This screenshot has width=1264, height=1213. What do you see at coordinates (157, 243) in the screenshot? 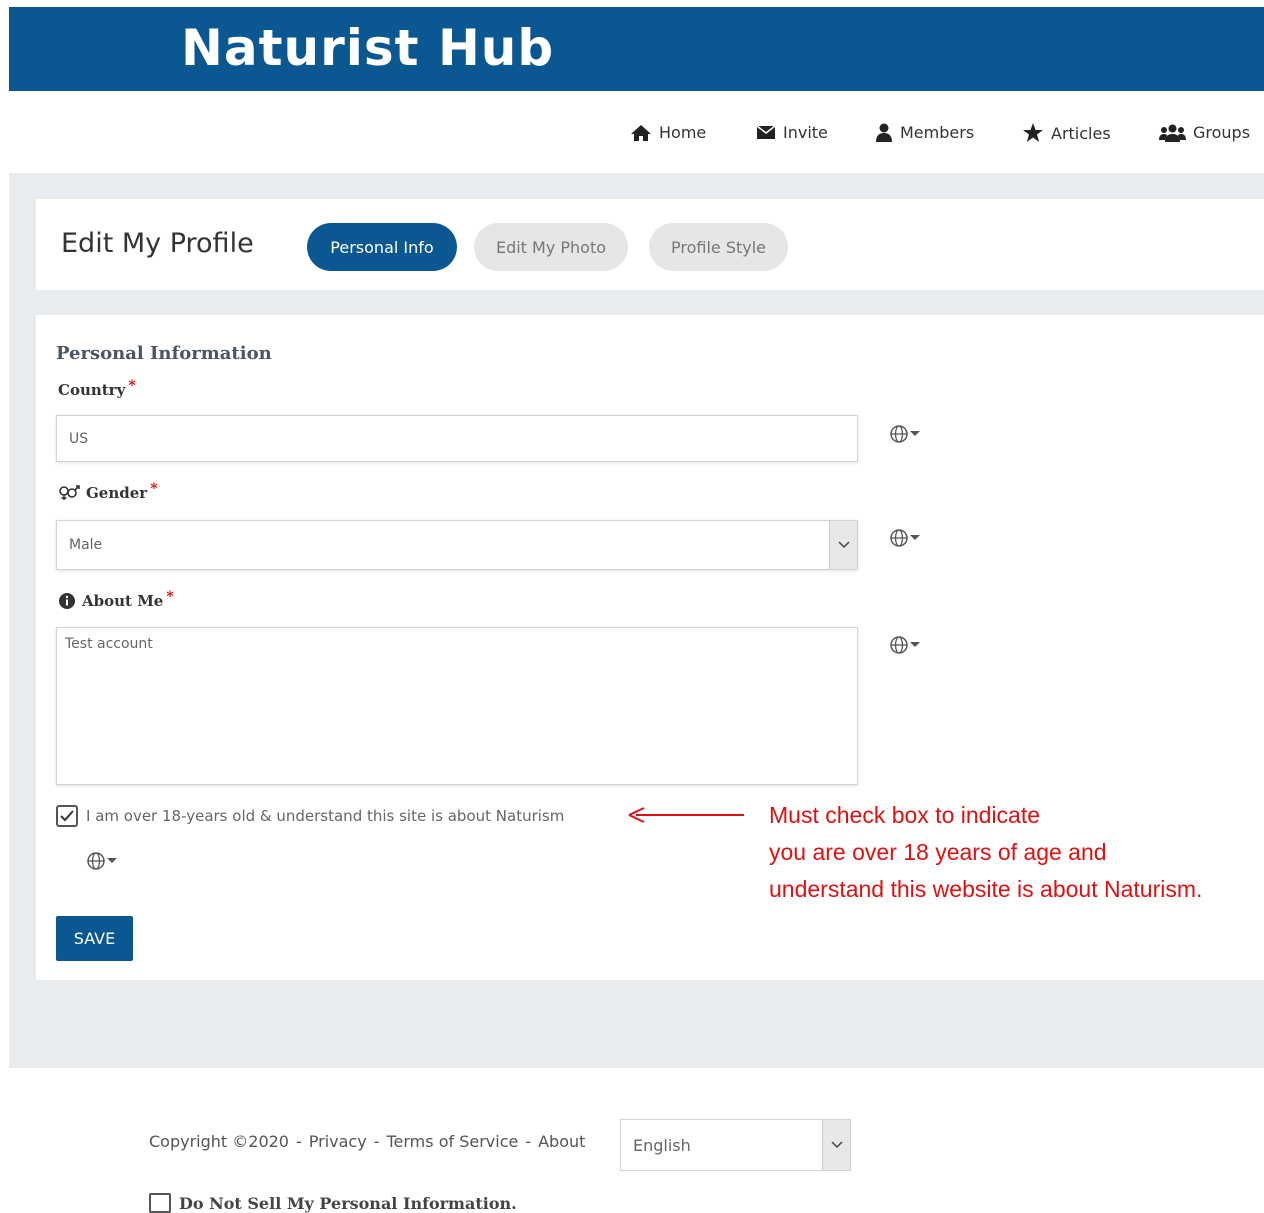
I see `page-title: Edit My Profile` at bounding box center [157, 243].